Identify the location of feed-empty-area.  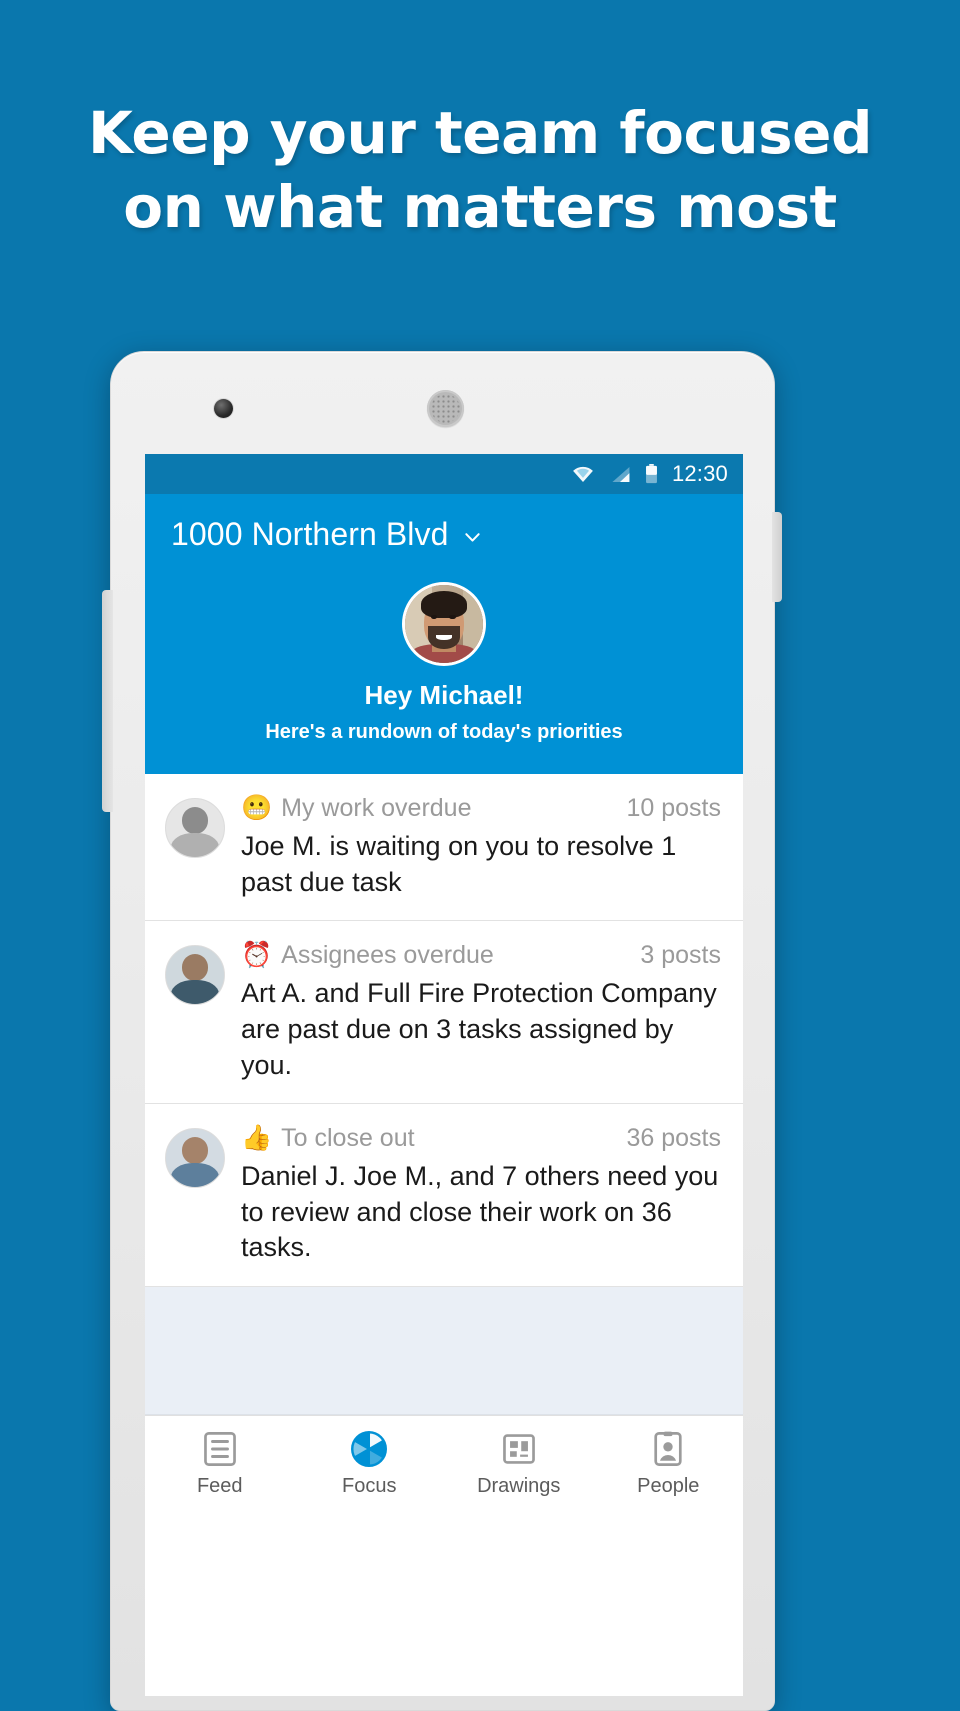
(444, 1351).